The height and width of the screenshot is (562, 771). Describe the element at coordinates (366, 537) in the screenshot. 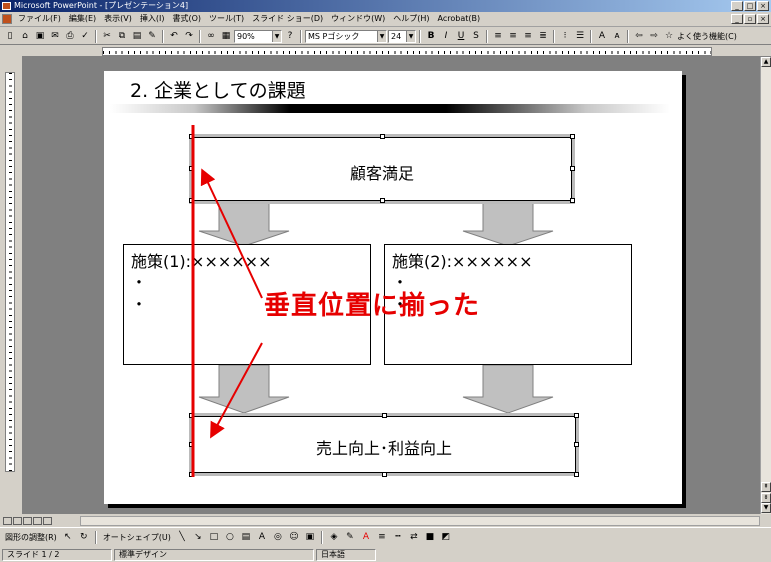

I see `font-color-icon: A` at that location.